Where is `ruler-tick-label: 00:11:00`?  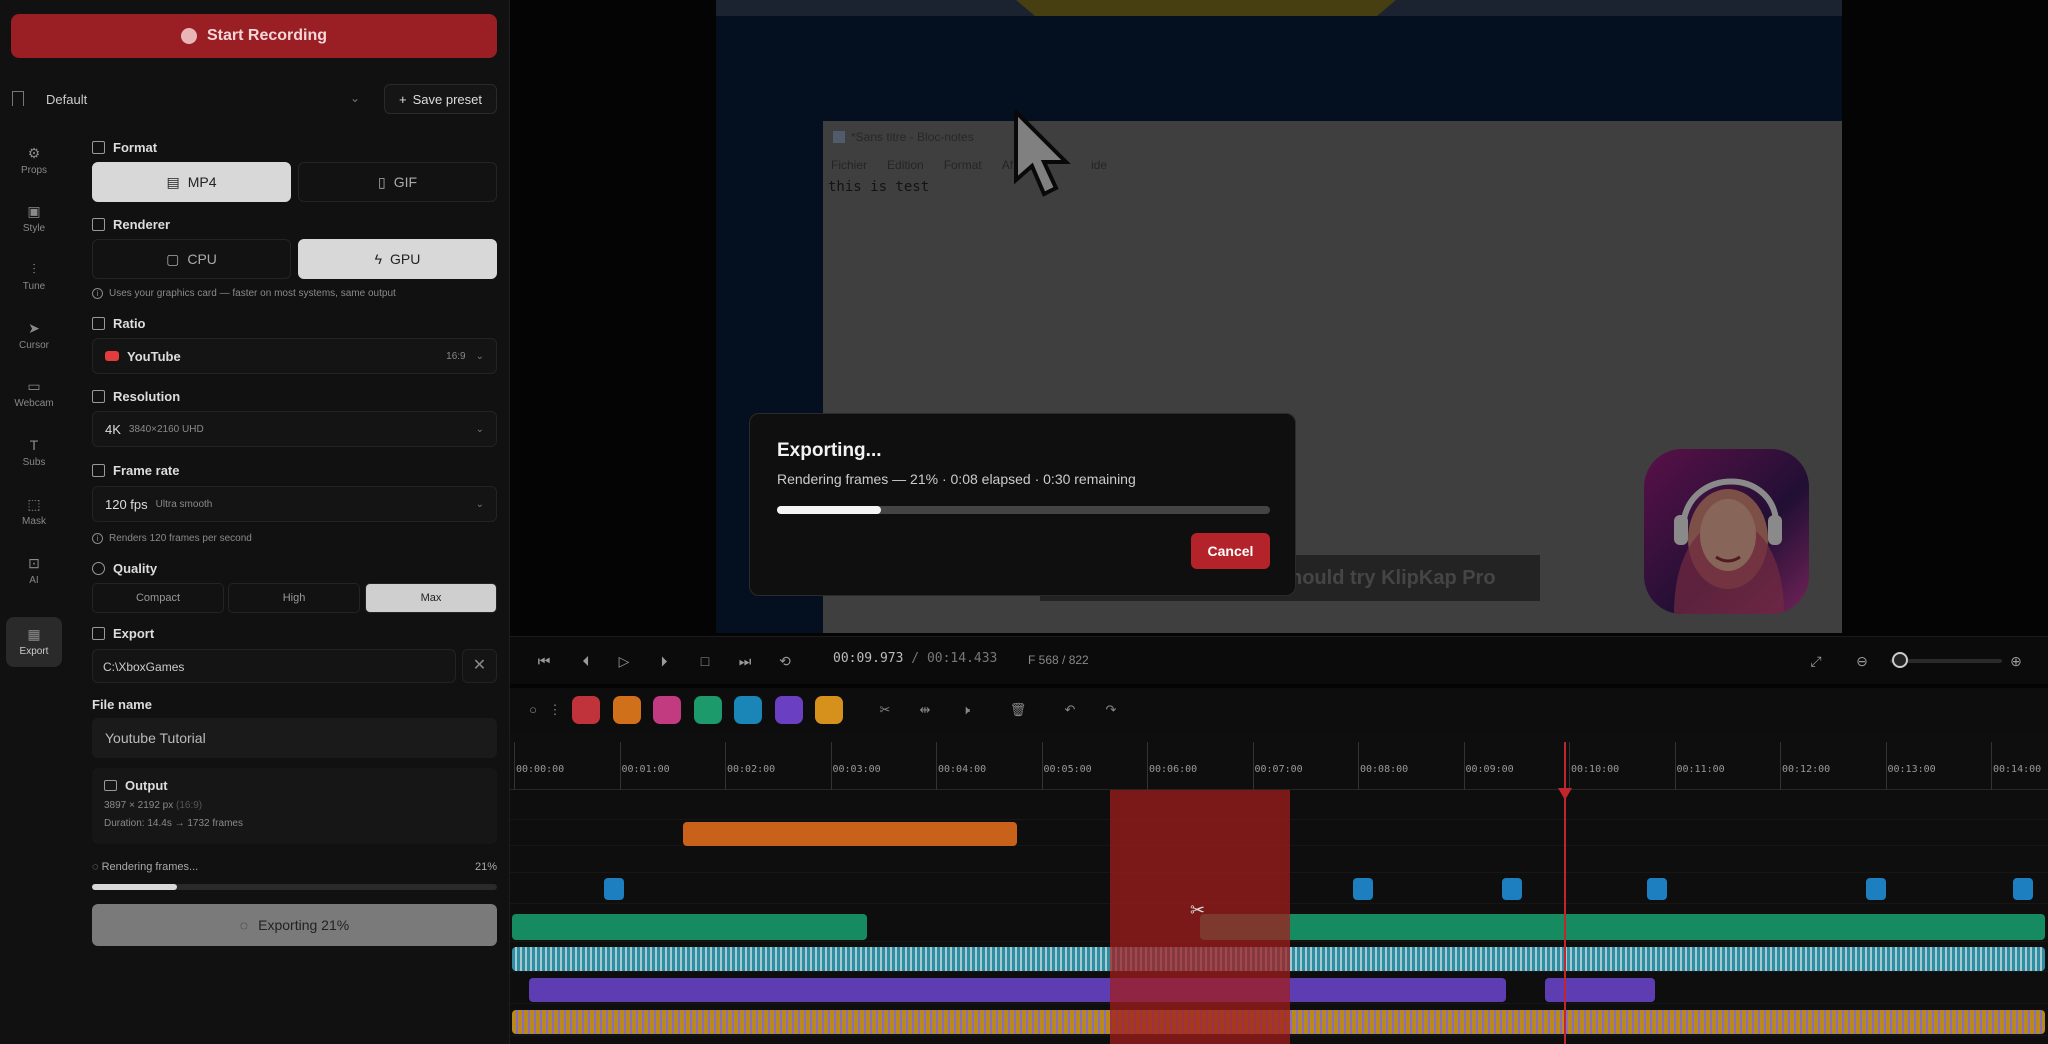 ruler-tick-label: 00:11:00 is located at coordinates (1700, 769).